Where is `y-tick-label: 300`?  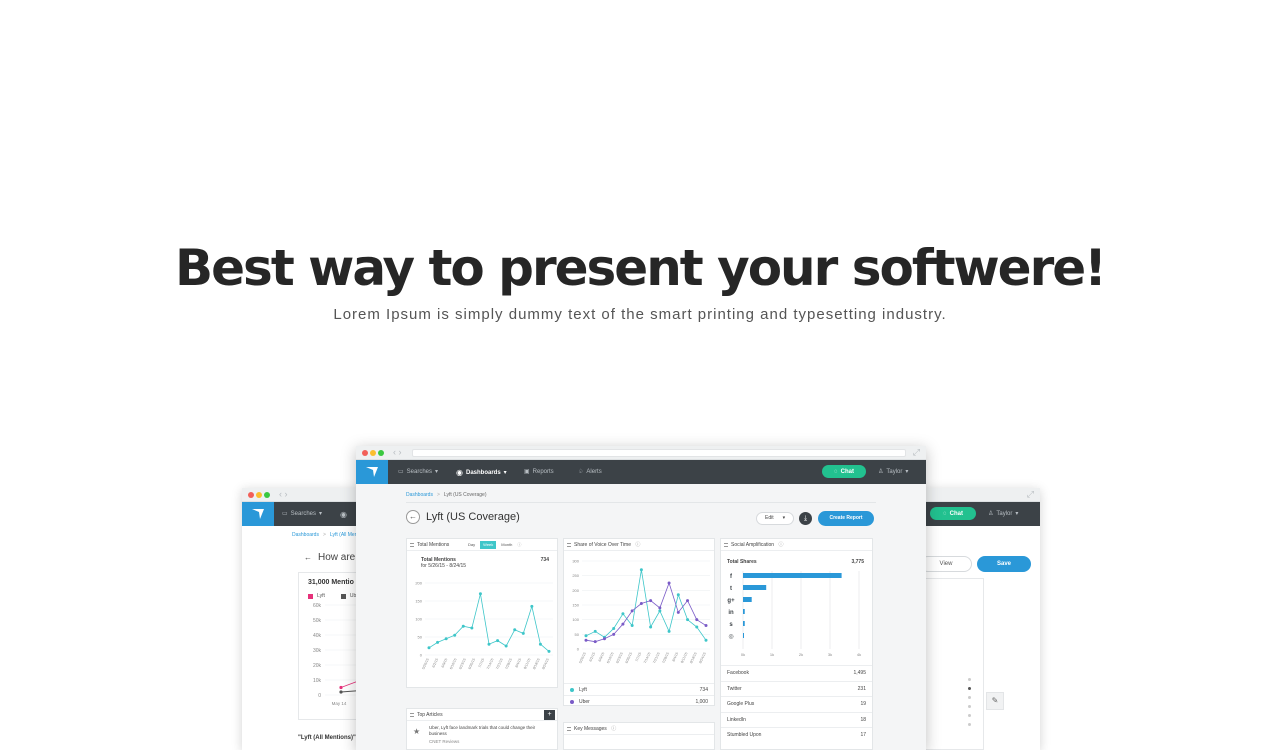
y-tick-label: 300 is located at coordinates (575, 561).